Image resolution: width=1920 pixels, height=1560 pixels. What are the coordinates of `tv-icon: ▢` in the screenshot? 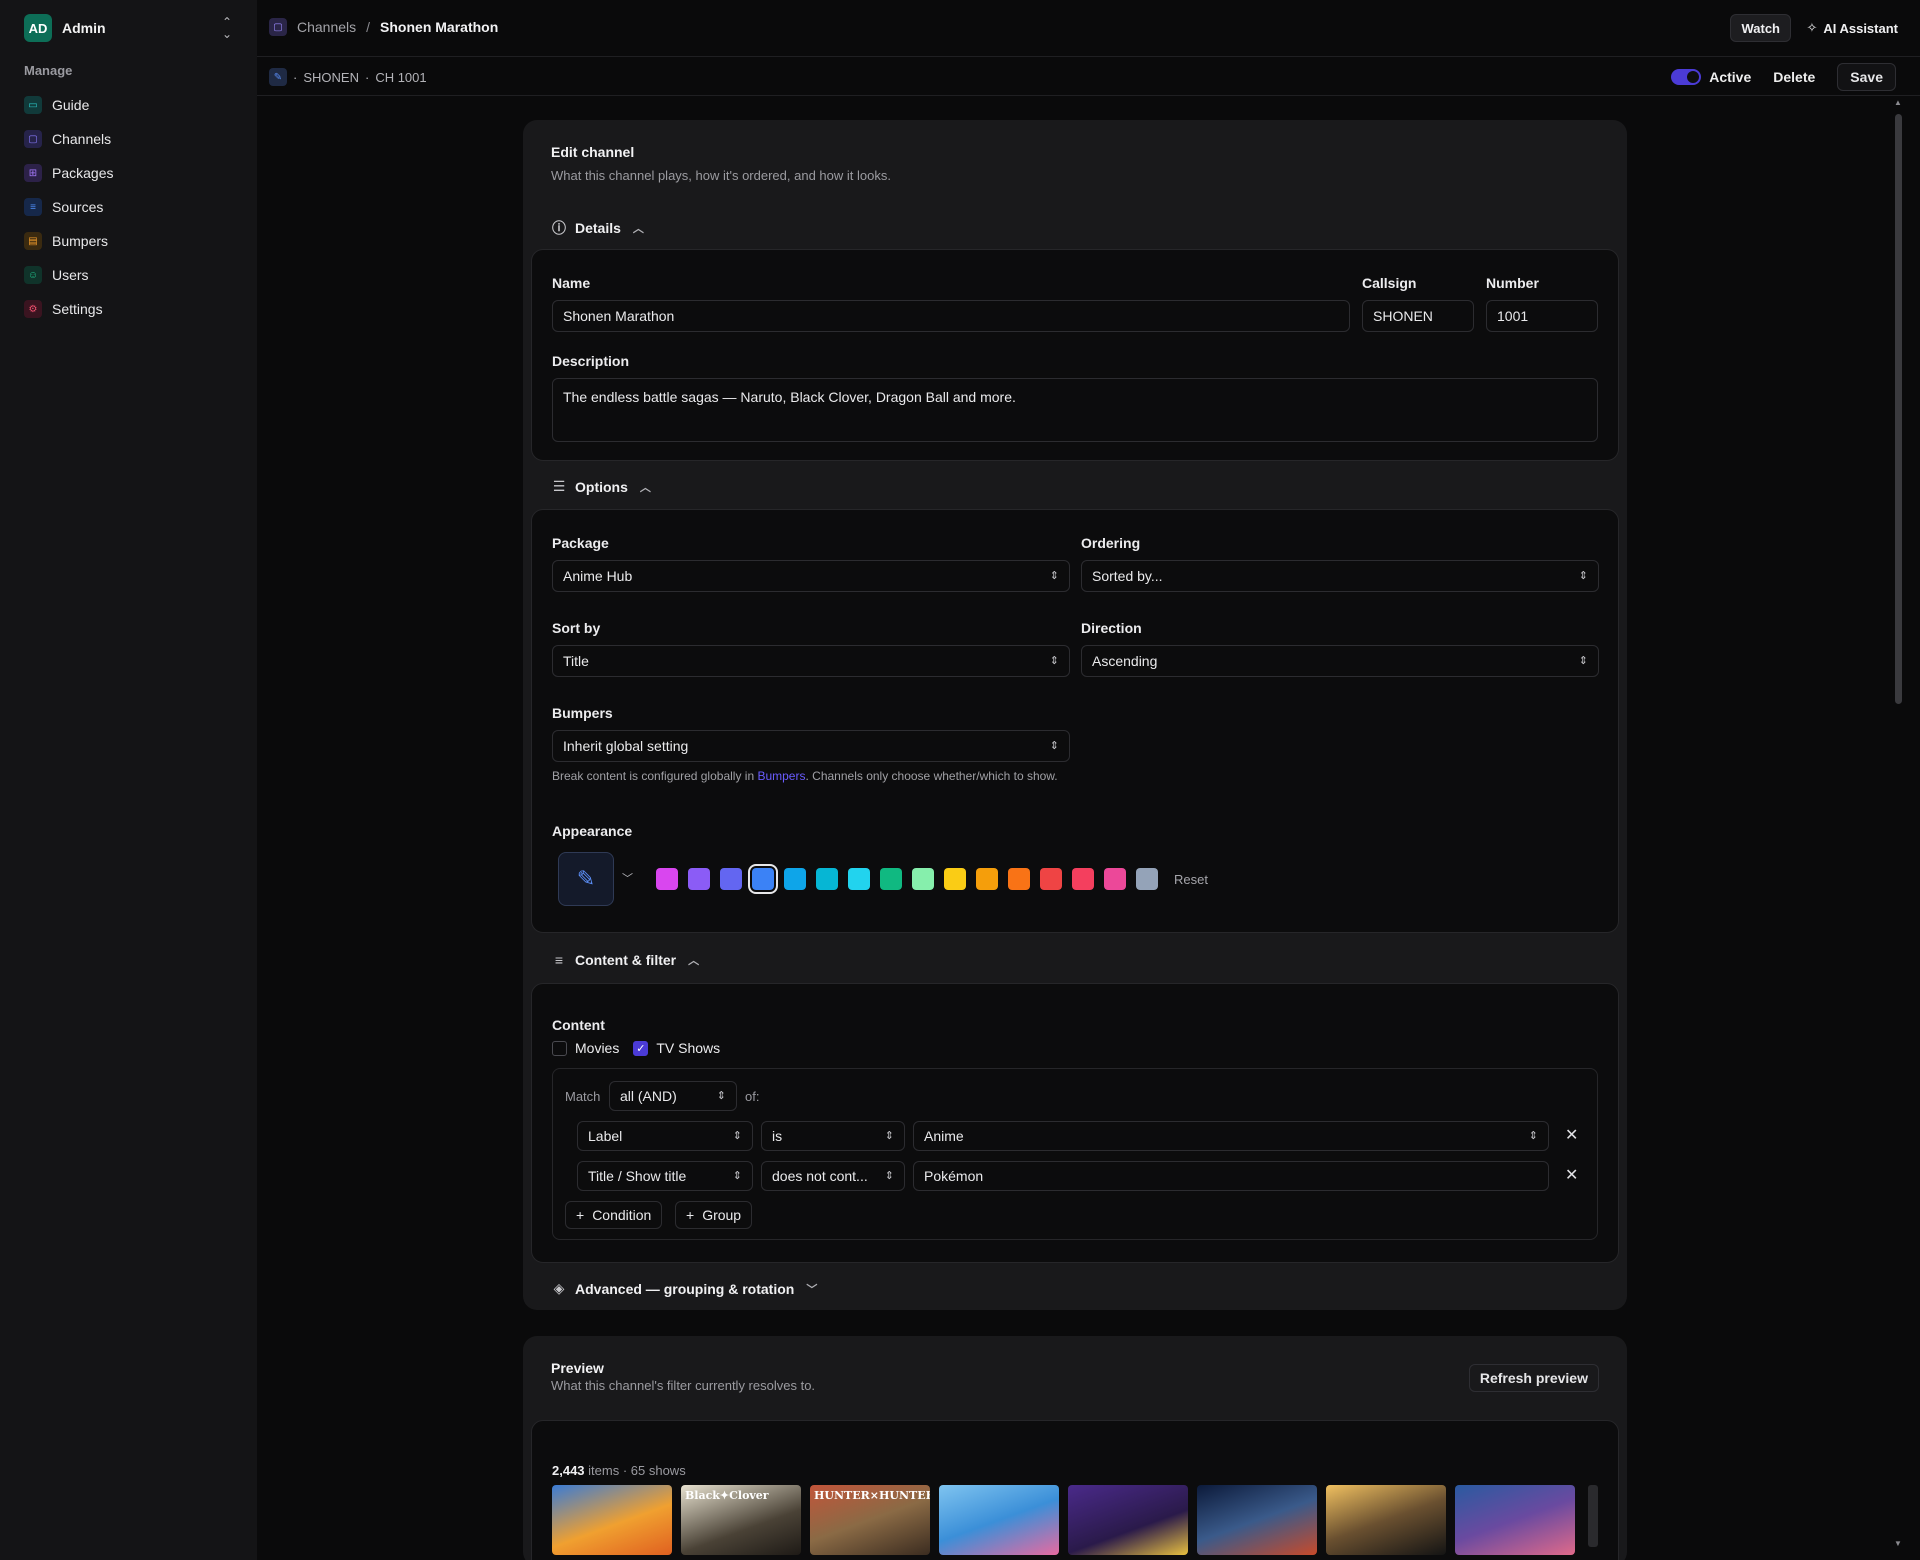 It's located at (278, 27).